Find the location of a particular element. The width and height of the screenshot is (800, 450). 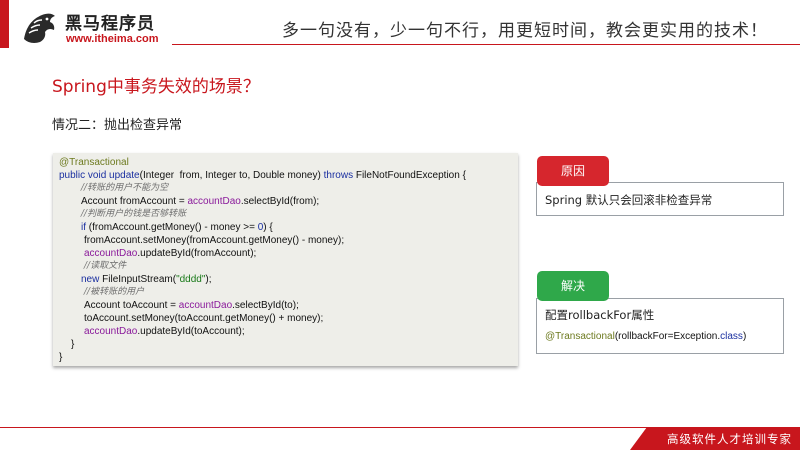

code-token: update is located at coordinates (124, 175).